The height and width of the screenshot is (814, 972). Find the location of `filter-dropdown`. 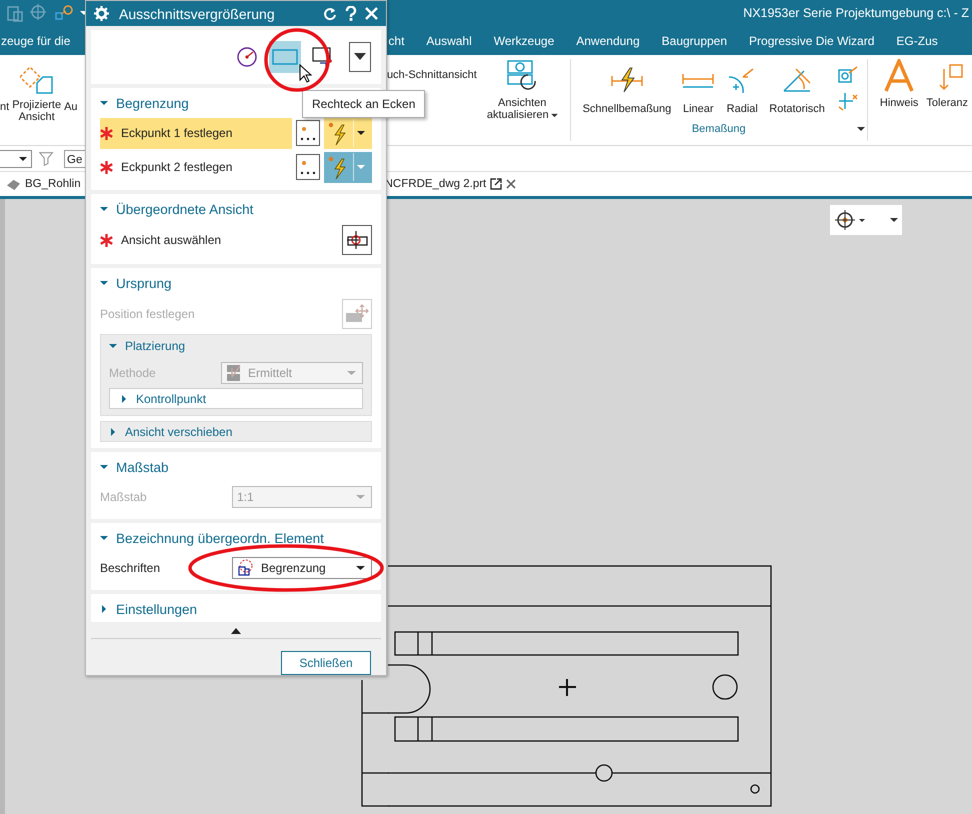

filter-dropdown is located at coordinates (16, 159).